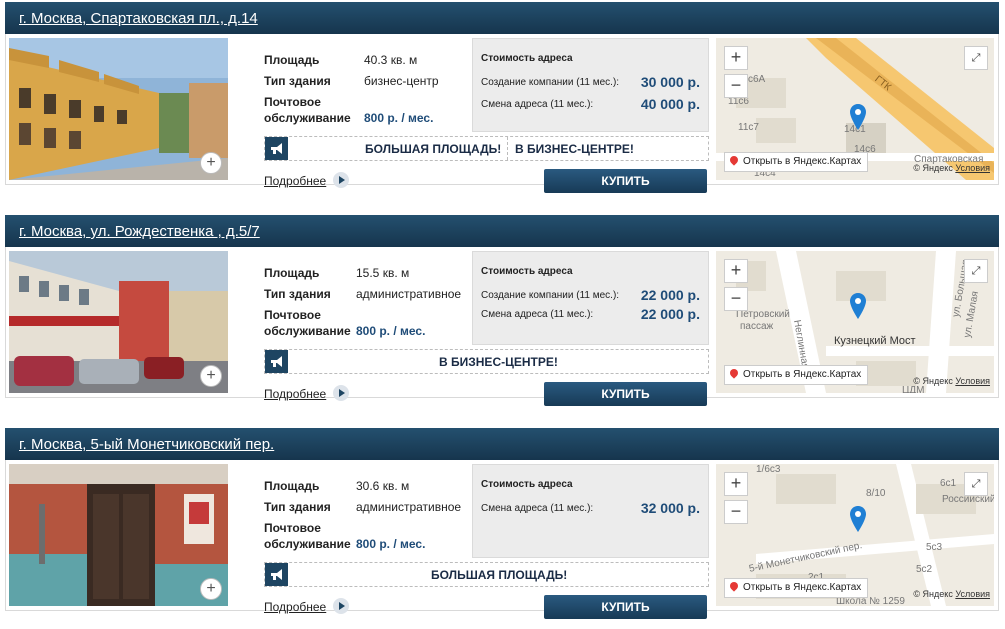  Describe the element at coordinates (913, 389) in the screenshot. I see `map-label: ЦДМ` at that location.